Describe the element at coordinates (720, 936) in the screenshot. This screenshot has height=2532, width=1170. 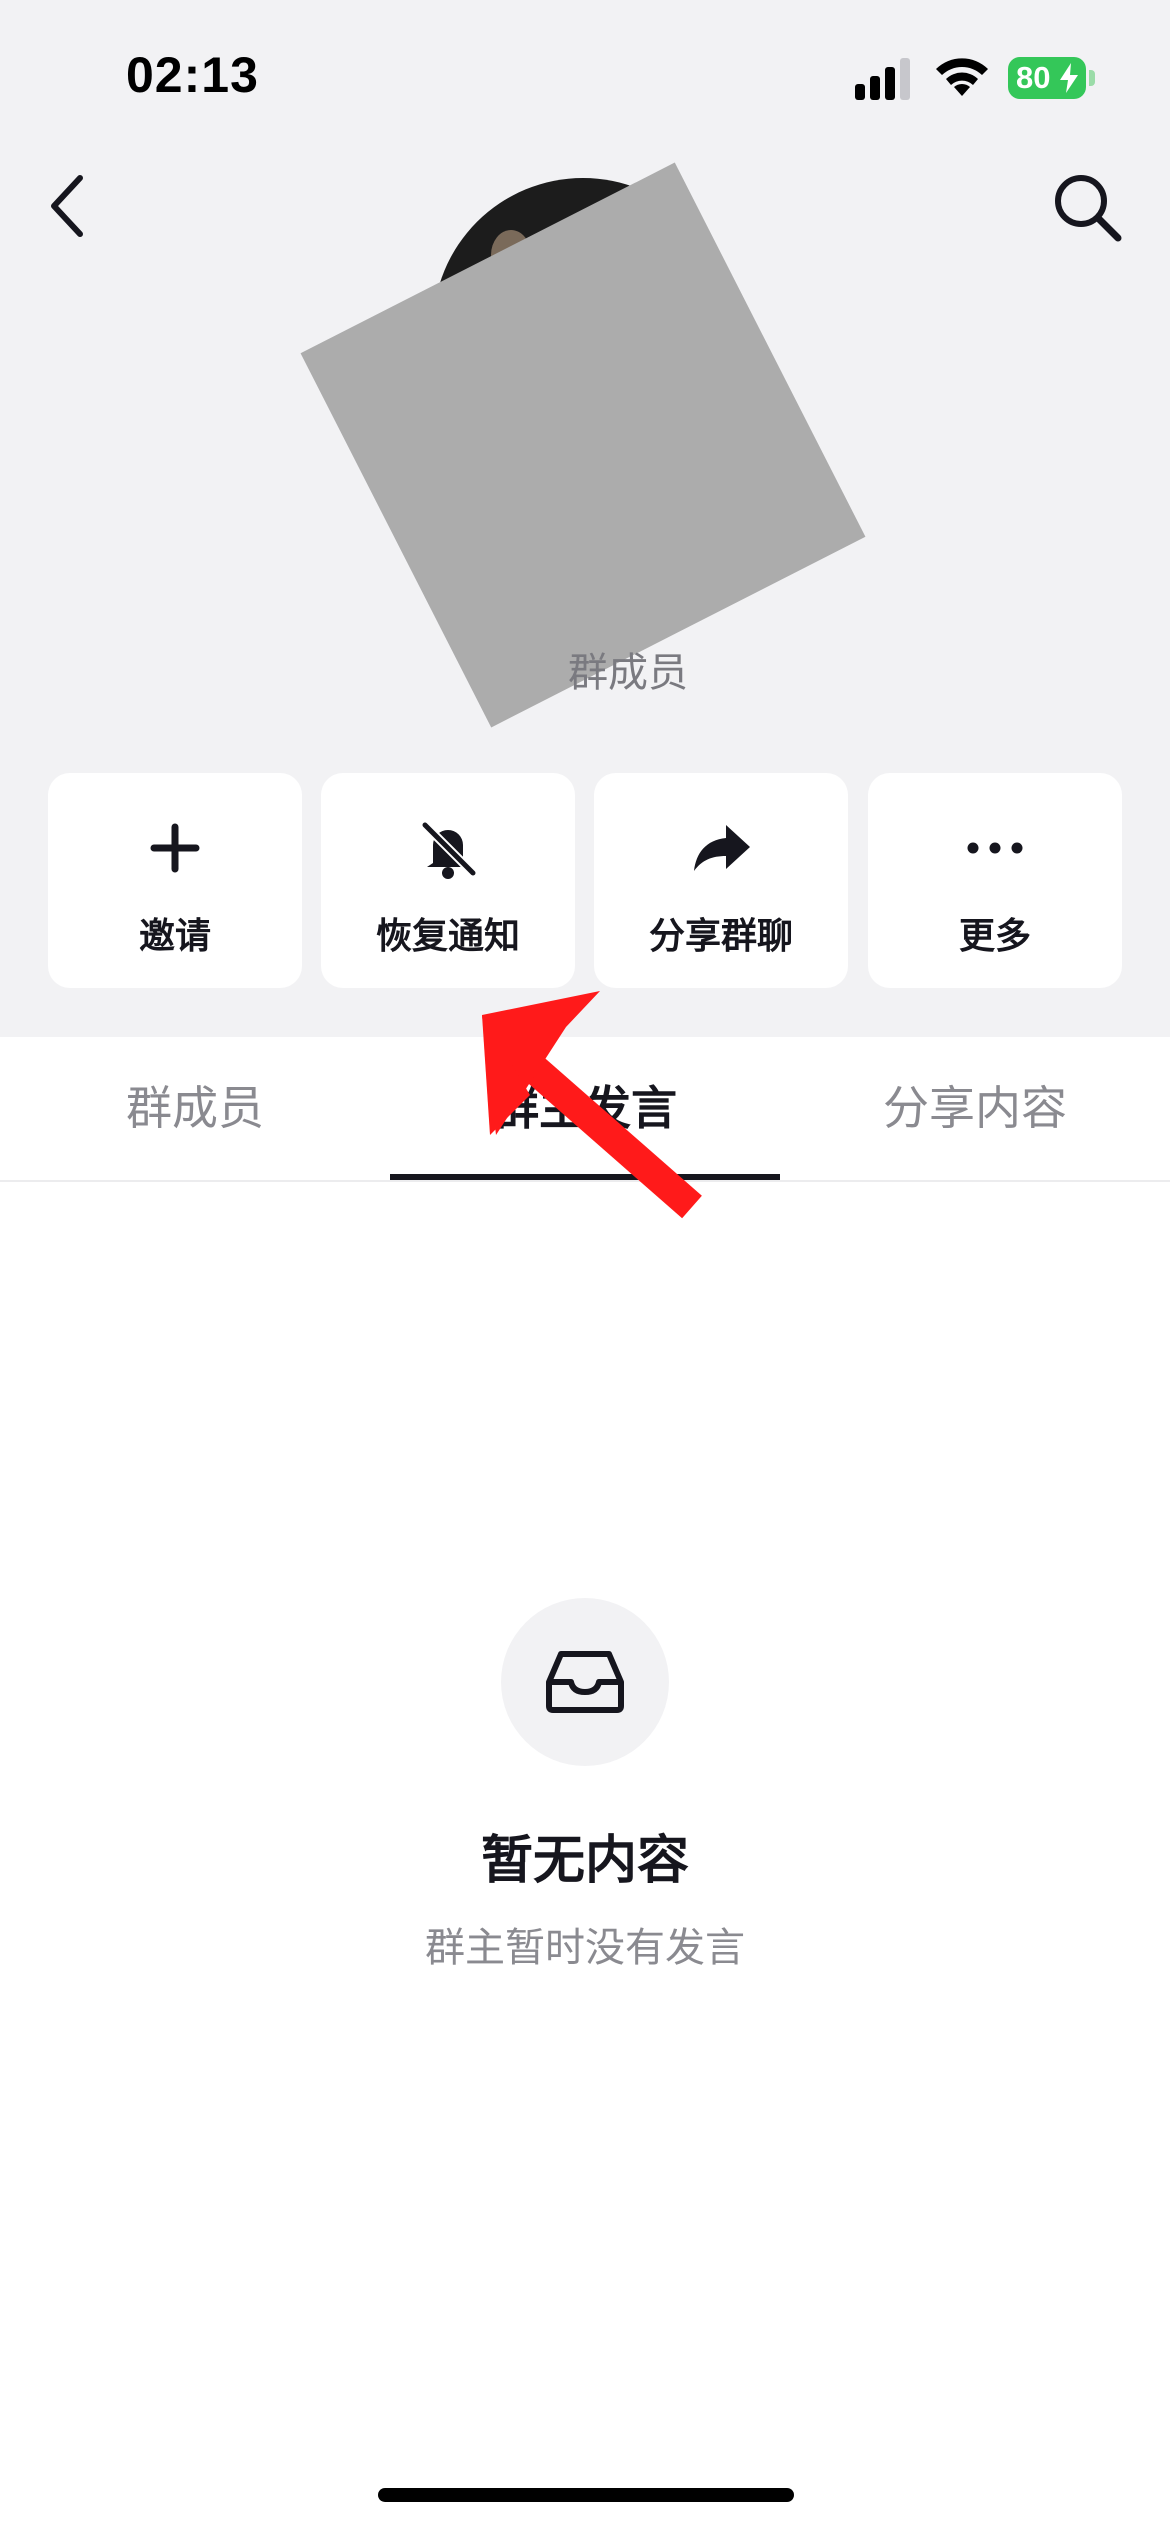
I see `share-group-label: 分享群聊` at that location.